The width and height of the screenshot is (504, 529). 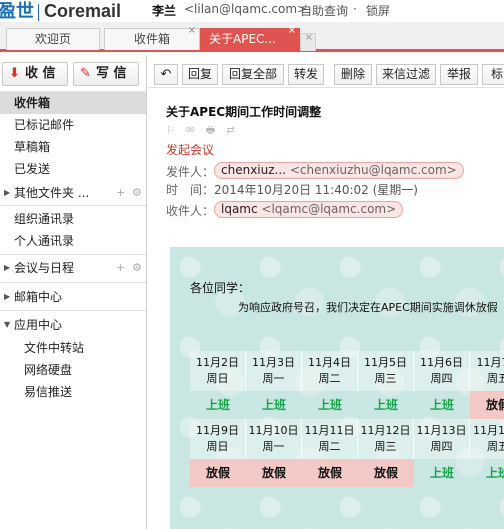 I want to click on brand-separator, so click(x=38, y=12).